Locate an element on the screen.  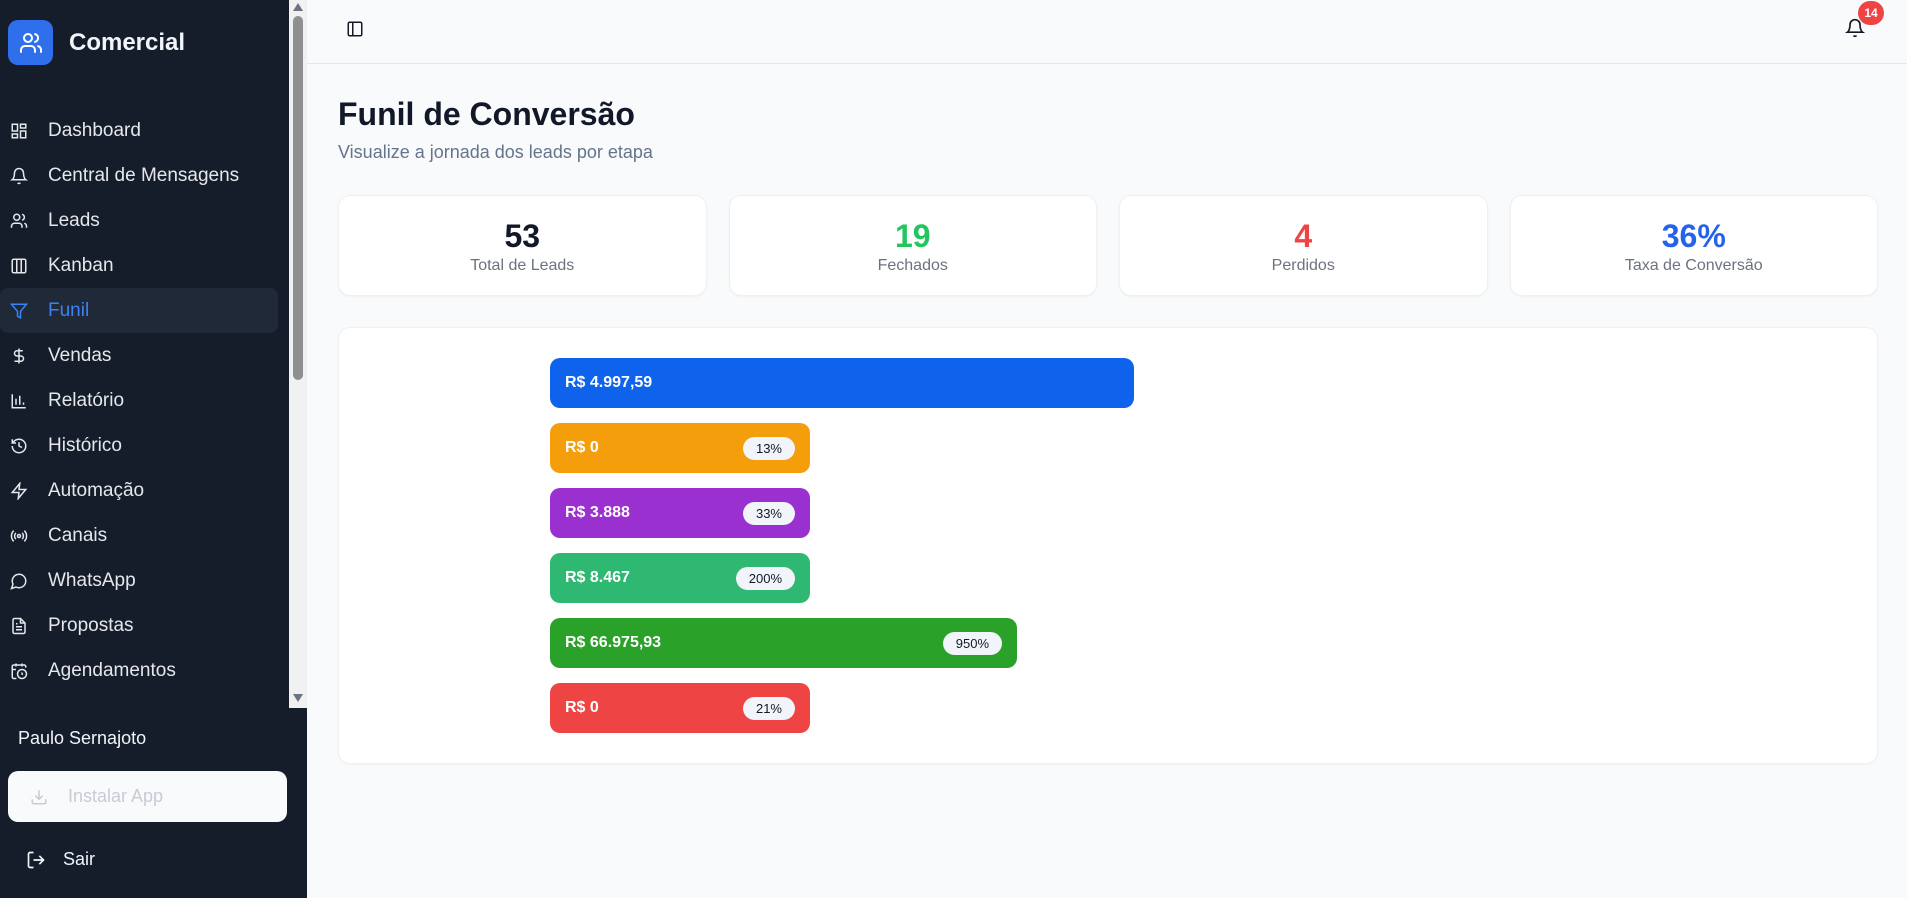
stat-card-perdidos: 4 Perdidos is located at coordinates (1303, 245).